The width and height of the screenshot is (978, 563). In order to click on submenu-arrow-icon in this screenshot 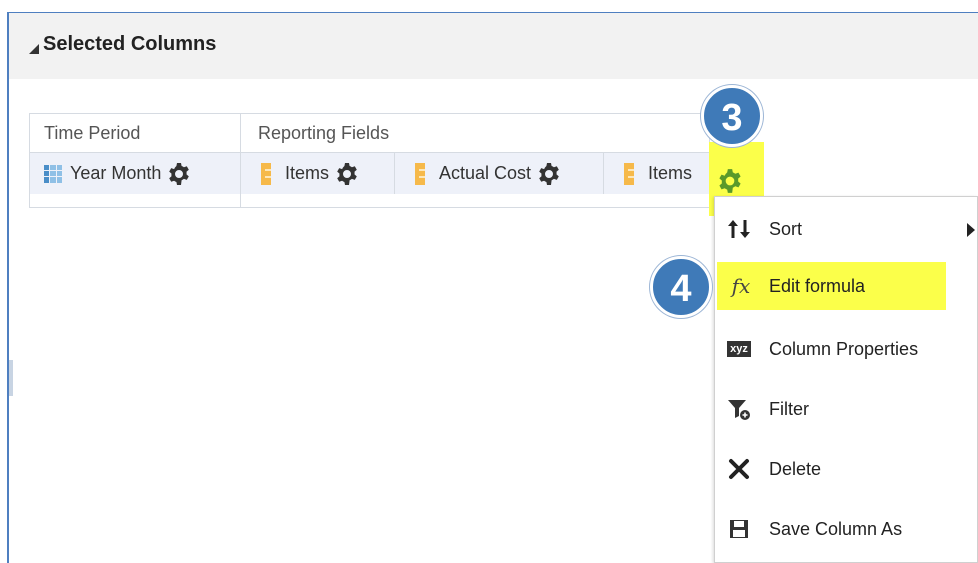, I will do `click(971, 230)`.